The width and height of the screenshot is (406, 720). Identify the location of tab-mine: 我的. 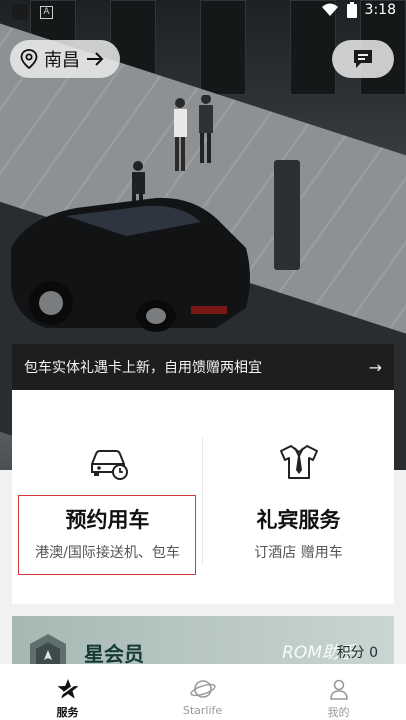
(338, 692).